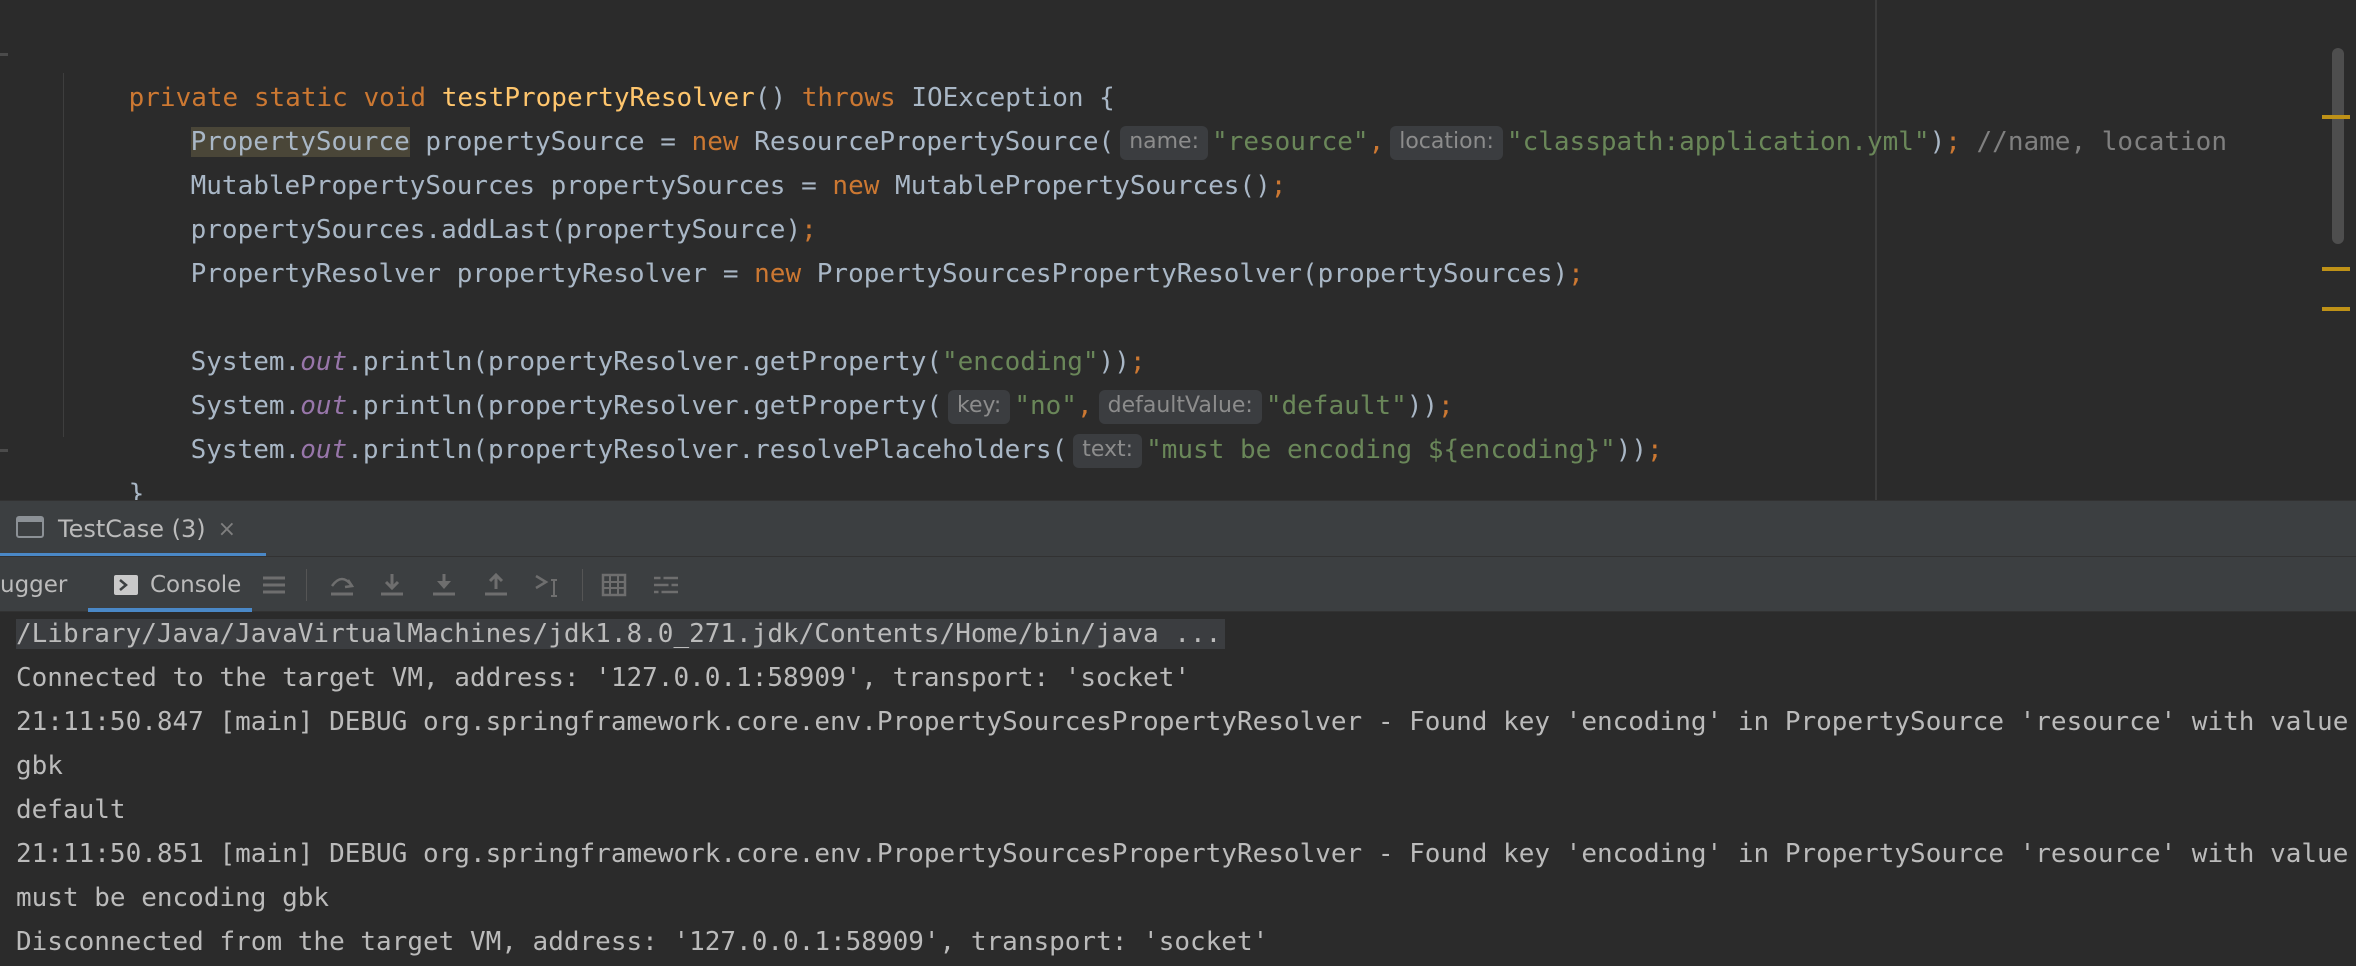 The image size is (2356, 966). What do you see at coordinates (472, 274) in the screenshot?
I see `code-text: PropertyResolver propertyResolver =` at bounding box center [472, 274].